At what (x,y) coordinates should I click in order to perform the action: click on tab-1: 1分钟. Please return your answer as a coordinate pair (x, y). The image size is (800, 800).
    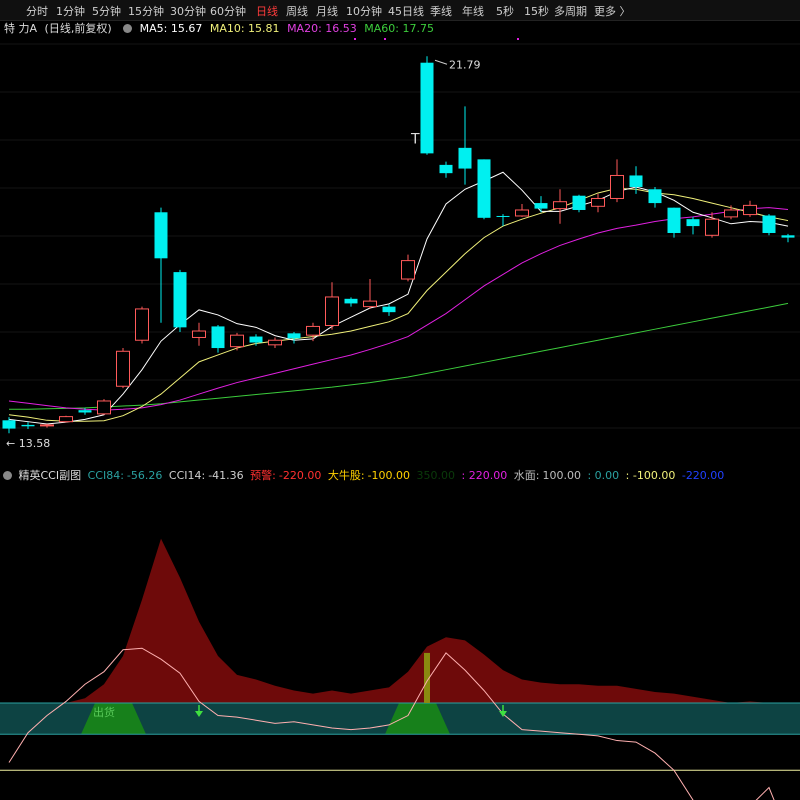
    Looking at the image, I should click on (70, 11).